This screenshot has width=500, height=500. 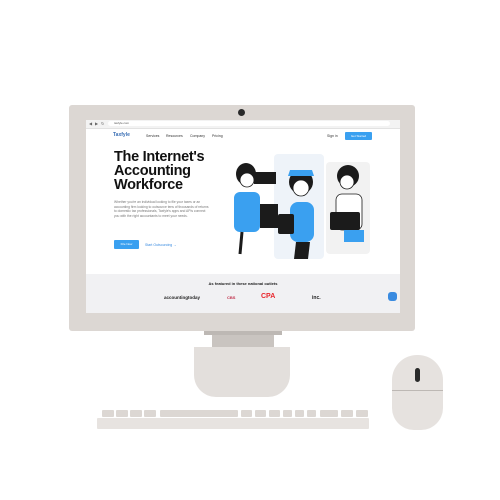 I want to click on outlet-cpa-logo: CPA, so click(x=268, y=296).